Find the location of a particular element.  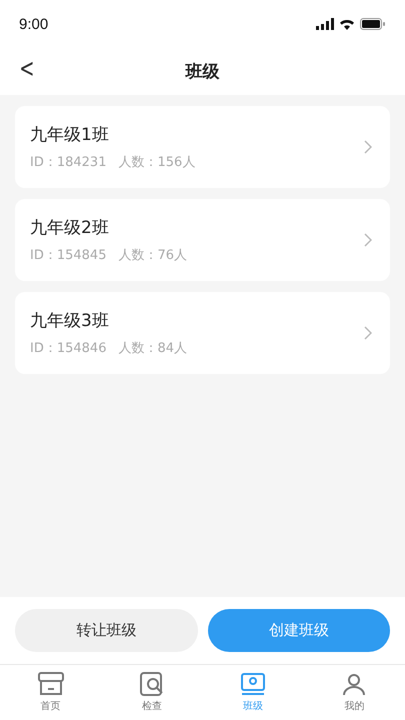

status-time: 9:00 is located at coordinates (33, 24).